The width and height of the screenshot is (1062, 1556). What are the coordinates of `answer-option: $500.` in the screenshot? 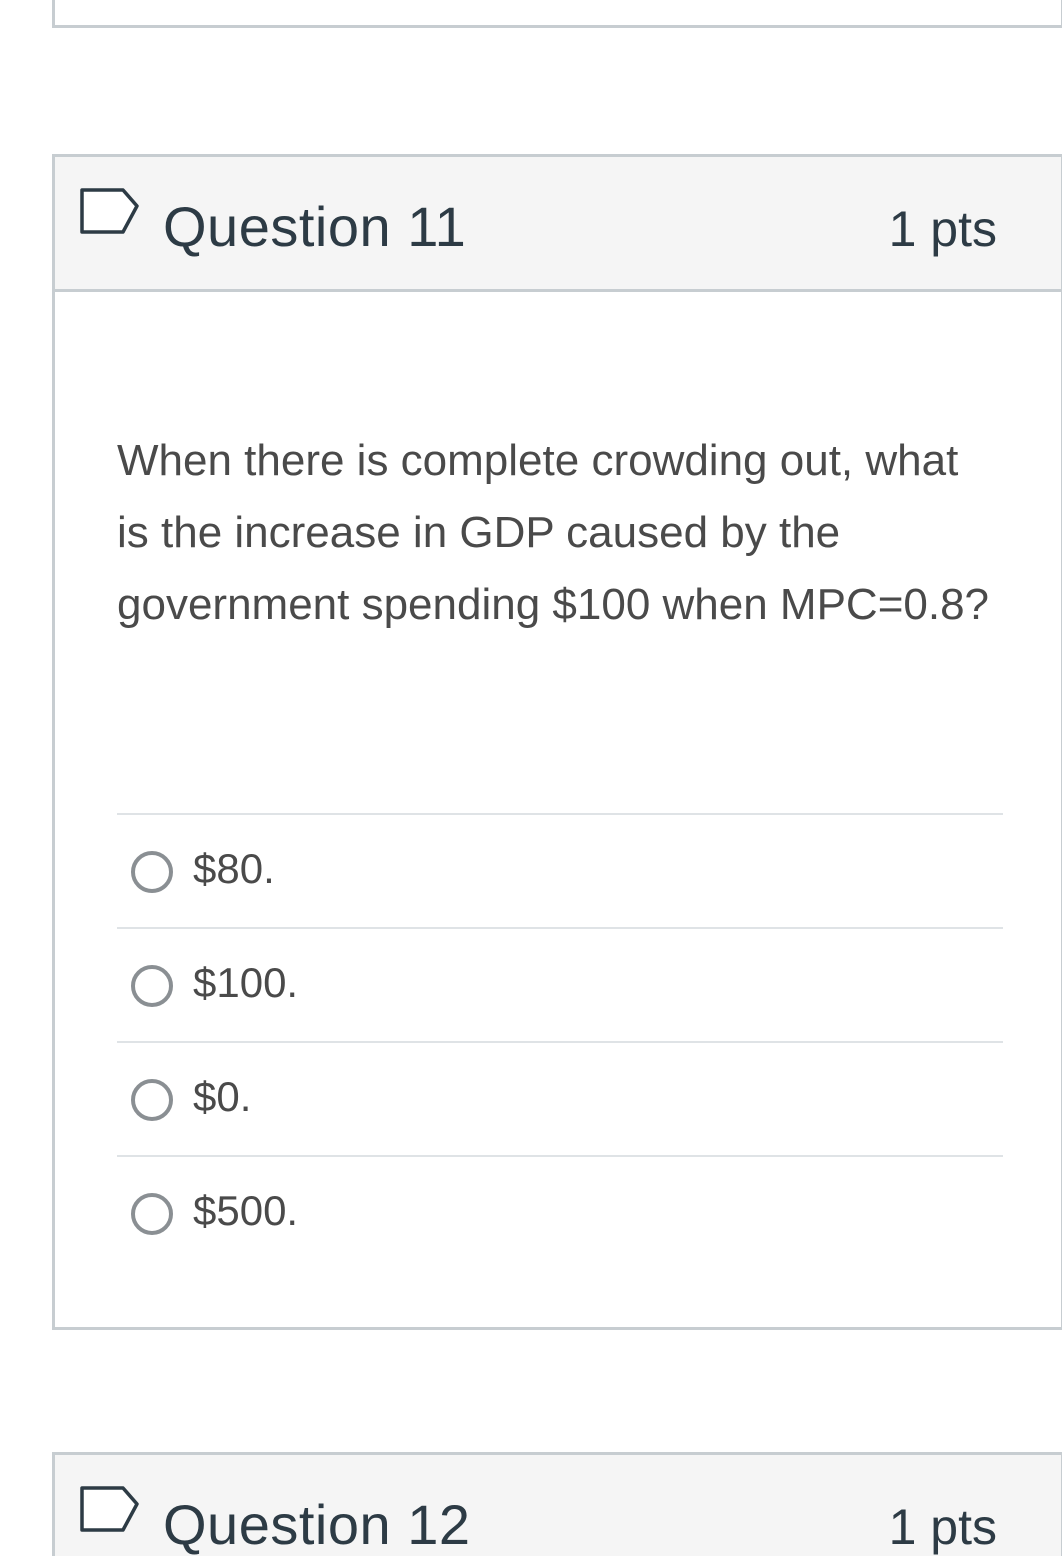 It's located at (560, 1212).